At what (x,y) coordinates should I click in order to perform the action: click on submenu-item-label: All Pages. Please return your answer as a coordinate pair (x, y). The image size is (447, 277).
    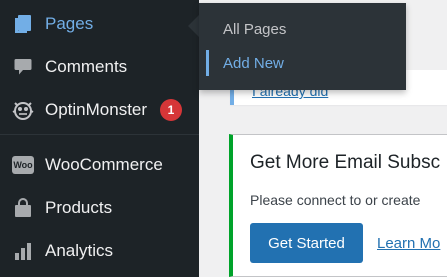
    Looking at the image, I should click on (255, 29).